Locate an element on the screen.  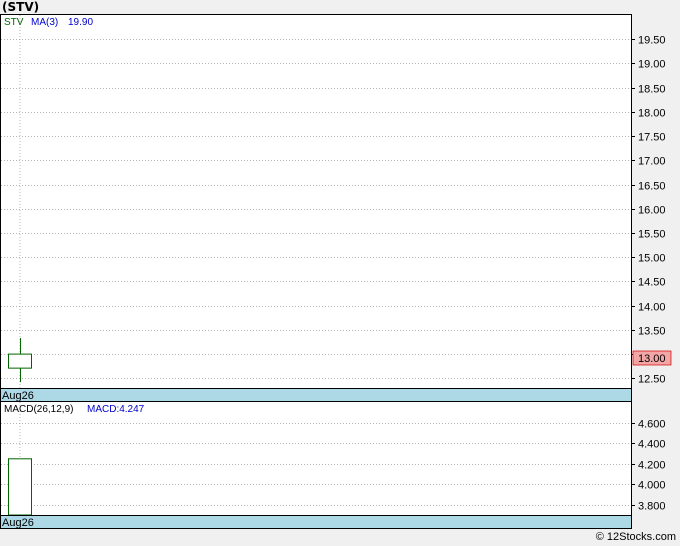
last-price-label: 13.00 is located at coordinates (652, 359).